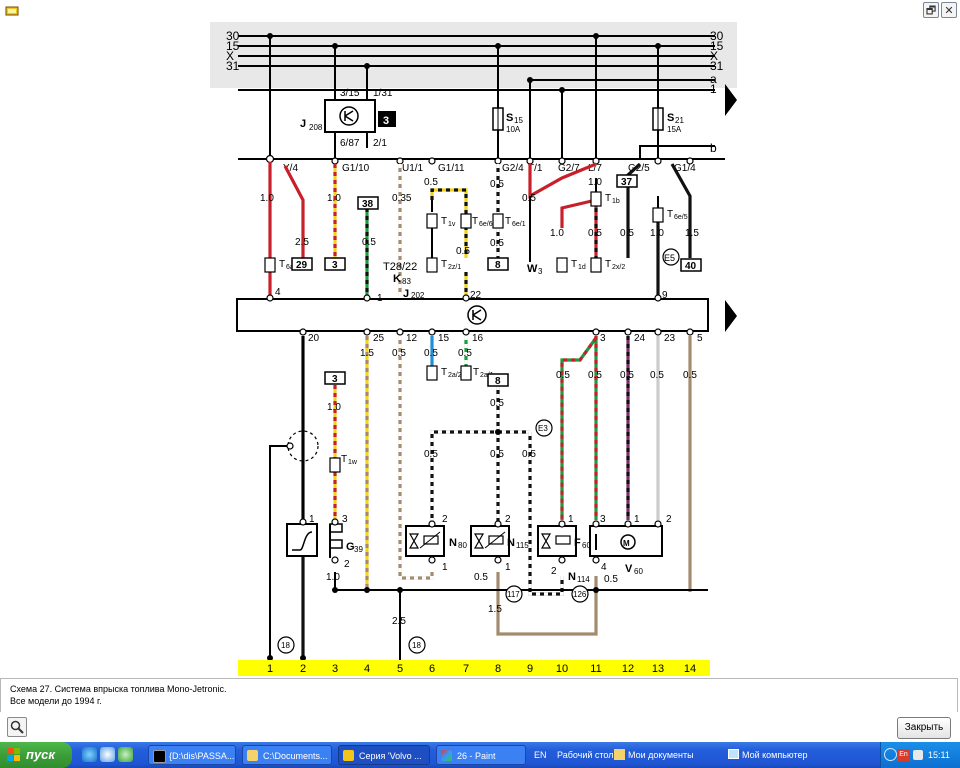  I want to click on my-documents-label: Мои документы, so click(661, 755).